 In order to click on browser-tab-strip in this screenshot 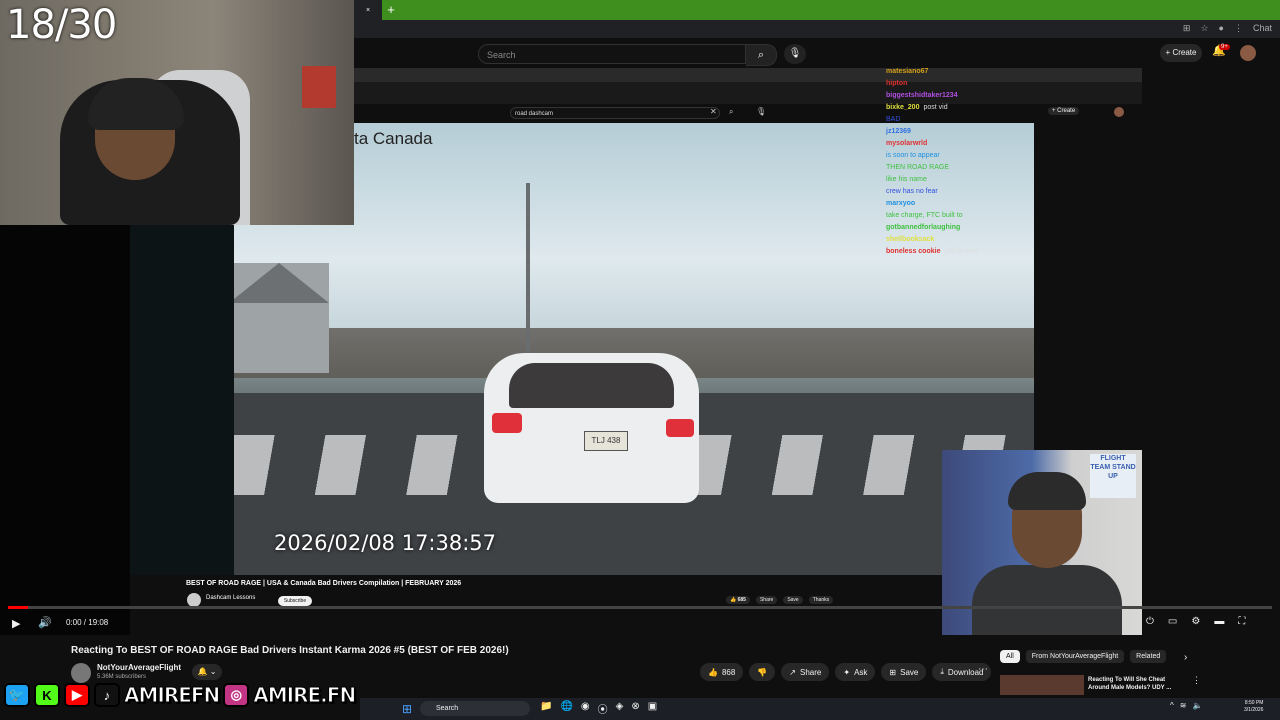, I will do `click(817, 10)`.